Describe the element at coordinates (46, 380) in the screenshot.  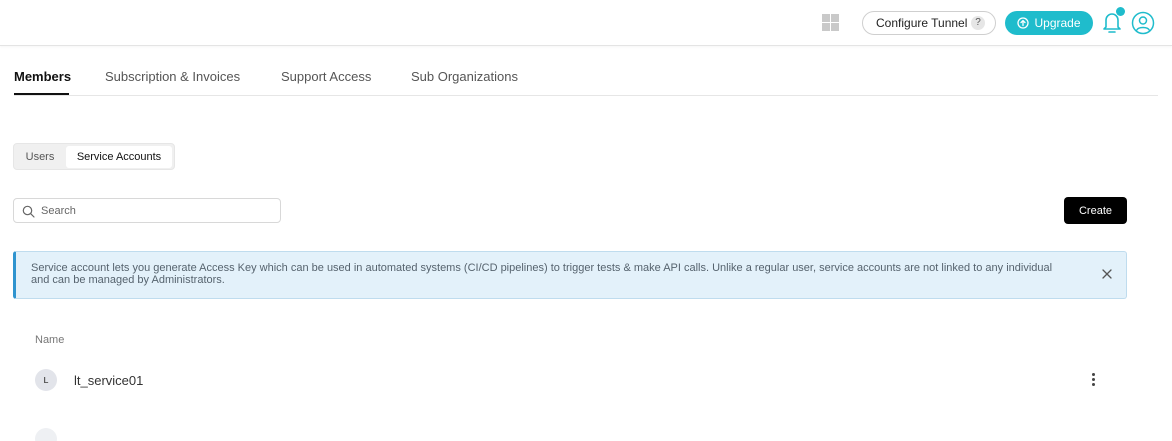
I see `avatar: L` at that location.